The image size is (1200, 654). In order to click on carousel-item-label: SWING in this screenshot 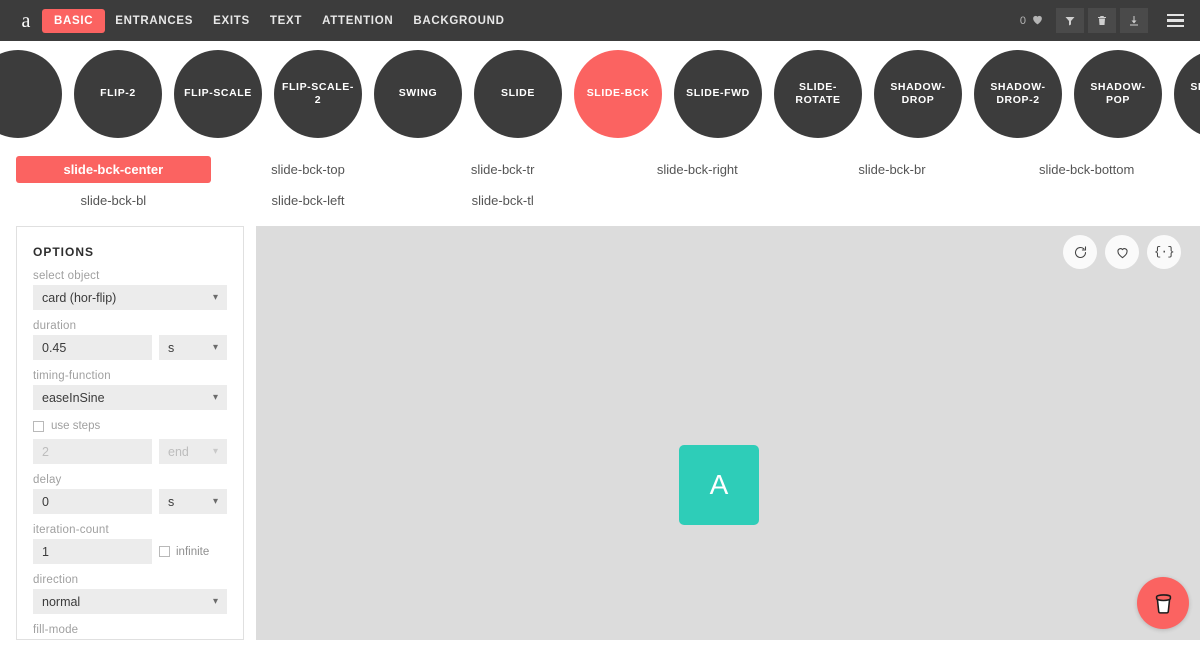, I will do `click(418, 93)`.